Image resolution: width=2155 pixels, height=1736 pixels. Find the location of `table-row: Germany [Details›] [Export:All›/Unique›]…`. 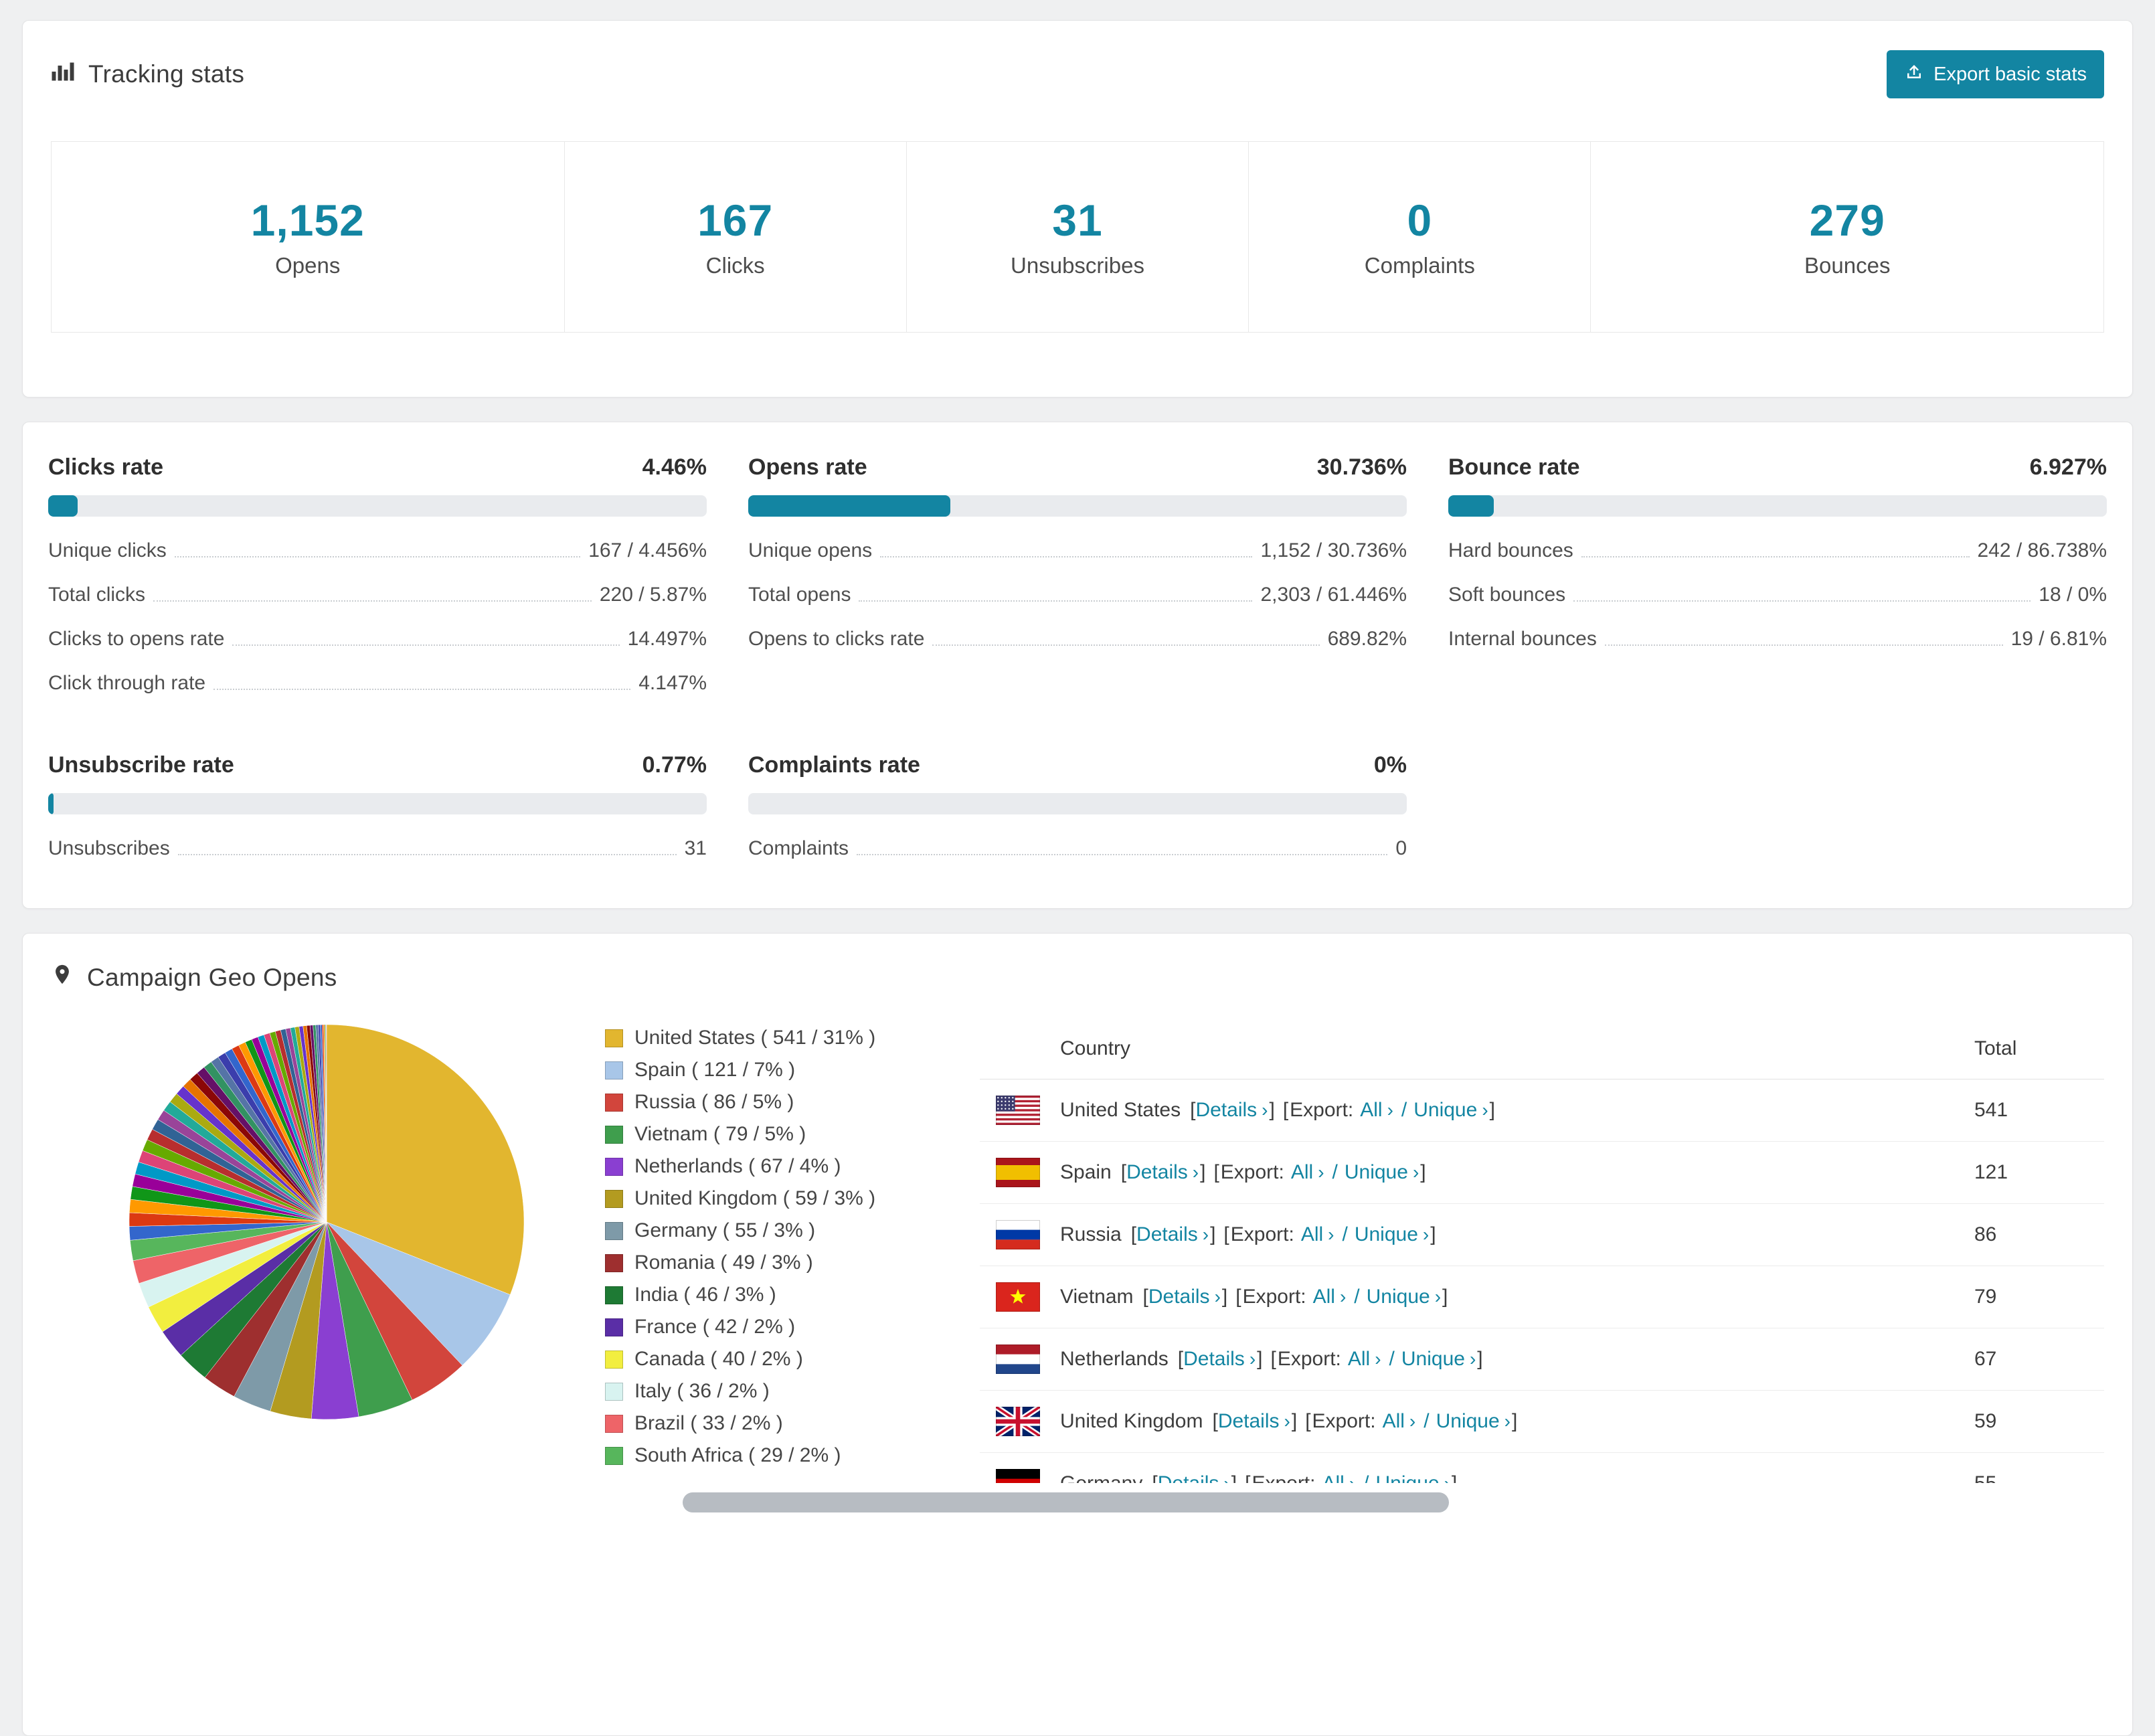

table-row: Germany [Details›] [Export:All›/Unique›]… is located at coordinates (1542, 1468).